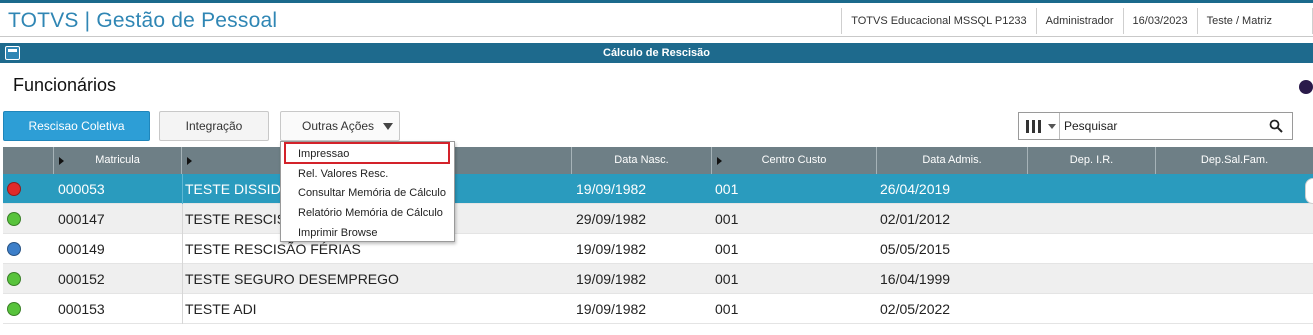 Image resolution: width=1313 pixels, height=335 pixels. What do you see at coordinates (343, 174) in the screenshot?
I see `menu-item-rel-valores-resc: Rel. Valores Resc.` at bounding box center [343, 174].